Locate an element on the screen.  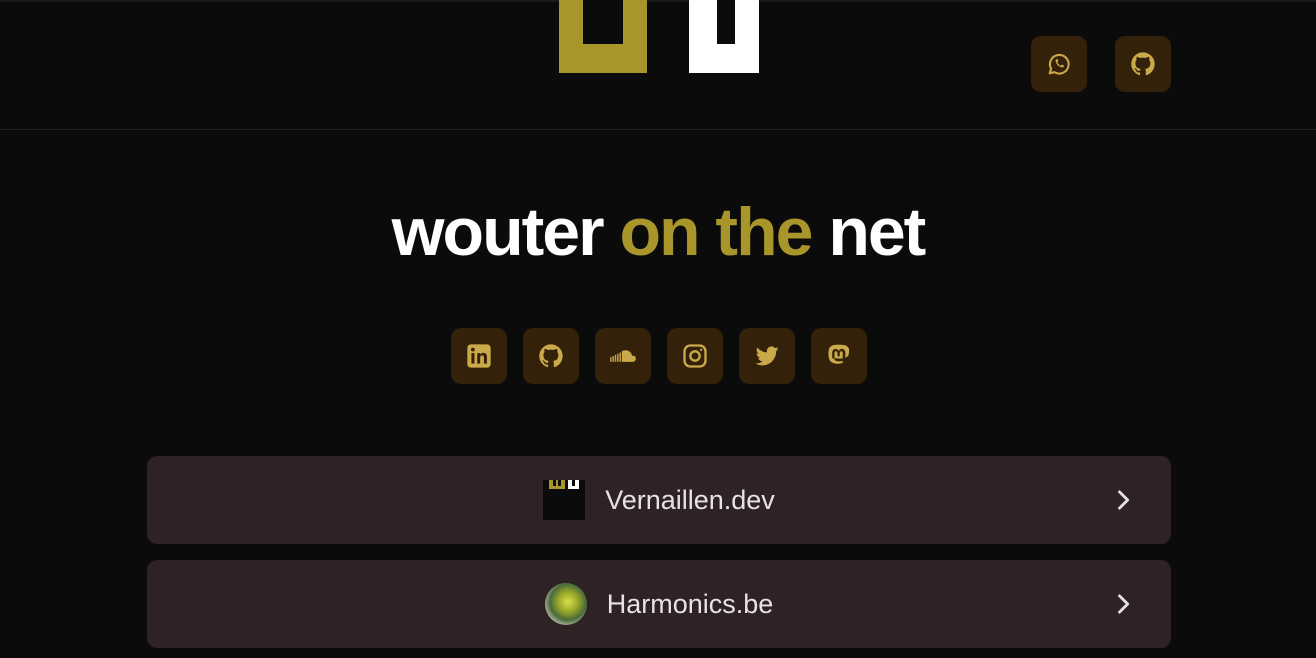
link-card-harmonics: Harmonics.be is located at coordinates (659, 604).